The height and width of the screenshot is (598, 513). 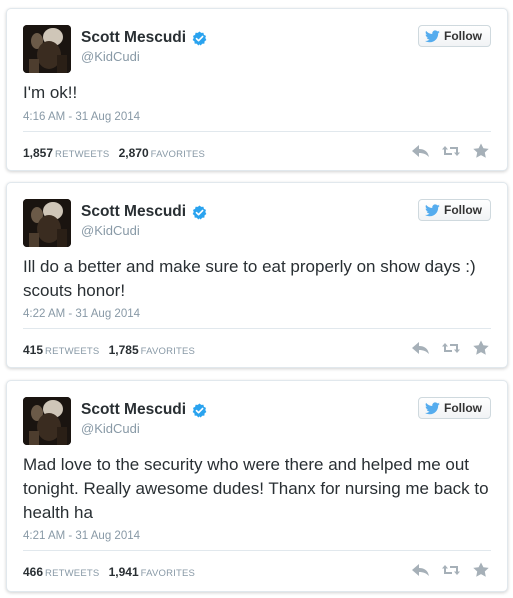 I want to click on favorite-count: 1,941, so click(x=124, y=572).